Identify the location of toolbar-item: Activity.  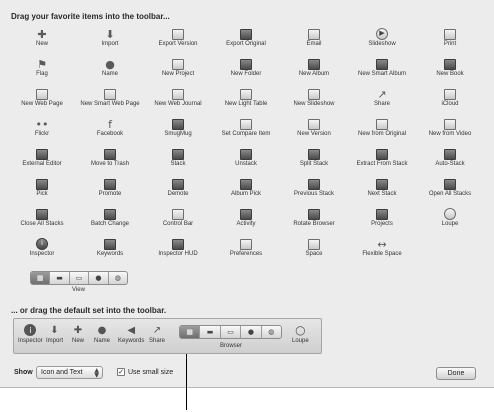
(246, 219).